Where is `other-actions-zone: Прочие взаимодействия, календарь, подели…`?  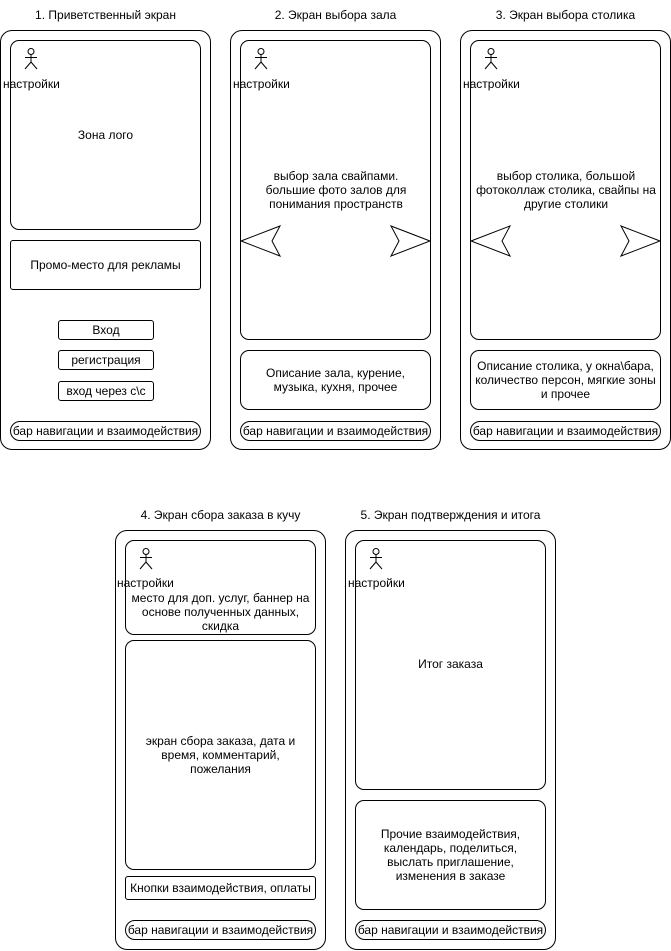
other-actions-zone: Прочие взаимодействия, календарь, подели… is located at coordinates (450, 855).